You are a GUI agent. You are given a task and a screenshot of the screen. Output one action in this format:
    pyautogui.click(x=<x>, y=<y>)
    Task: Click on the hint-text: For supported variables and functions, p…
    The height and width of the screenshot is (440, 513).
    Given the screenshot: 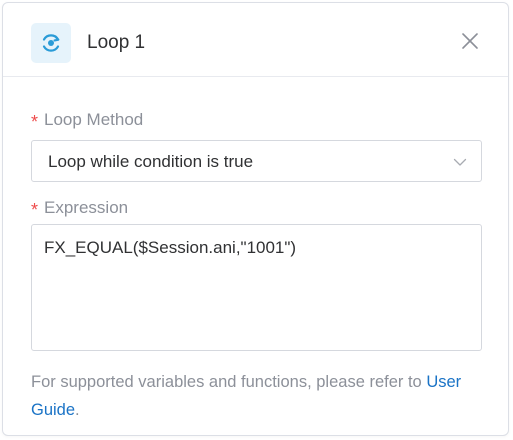 What is the action you would take?
    pyautogui.click(x=229, y=382)
    